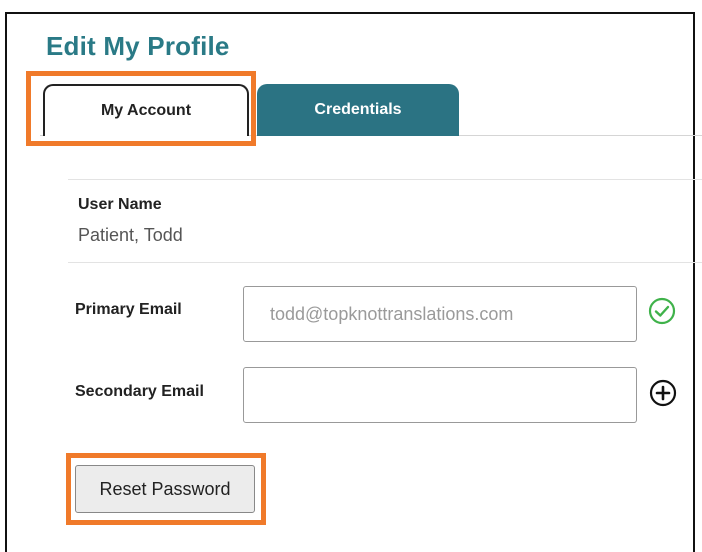  Describe the element at coordinates (128, 309) in the screenshot. I see `primary-email-label: Primary Email` at that location.